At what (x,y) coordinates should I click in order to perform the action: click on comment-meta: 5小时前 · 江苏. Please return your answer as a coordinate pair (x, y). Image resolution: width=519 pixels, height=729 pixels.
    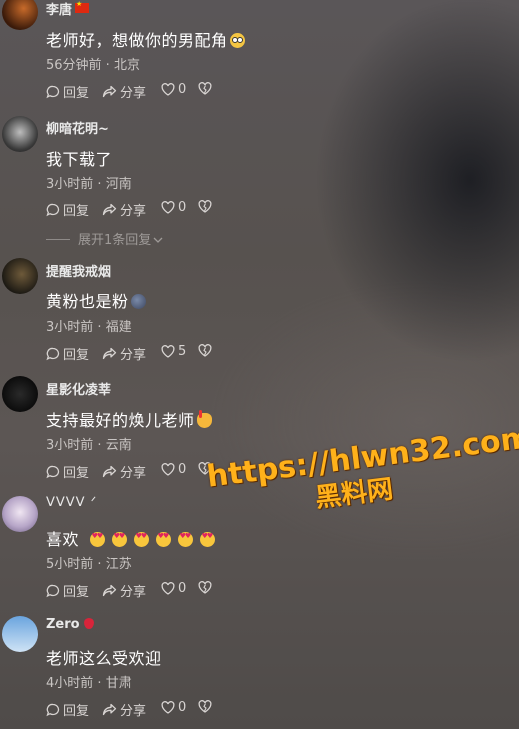
    Looking at the image, I should click on (89, 562).